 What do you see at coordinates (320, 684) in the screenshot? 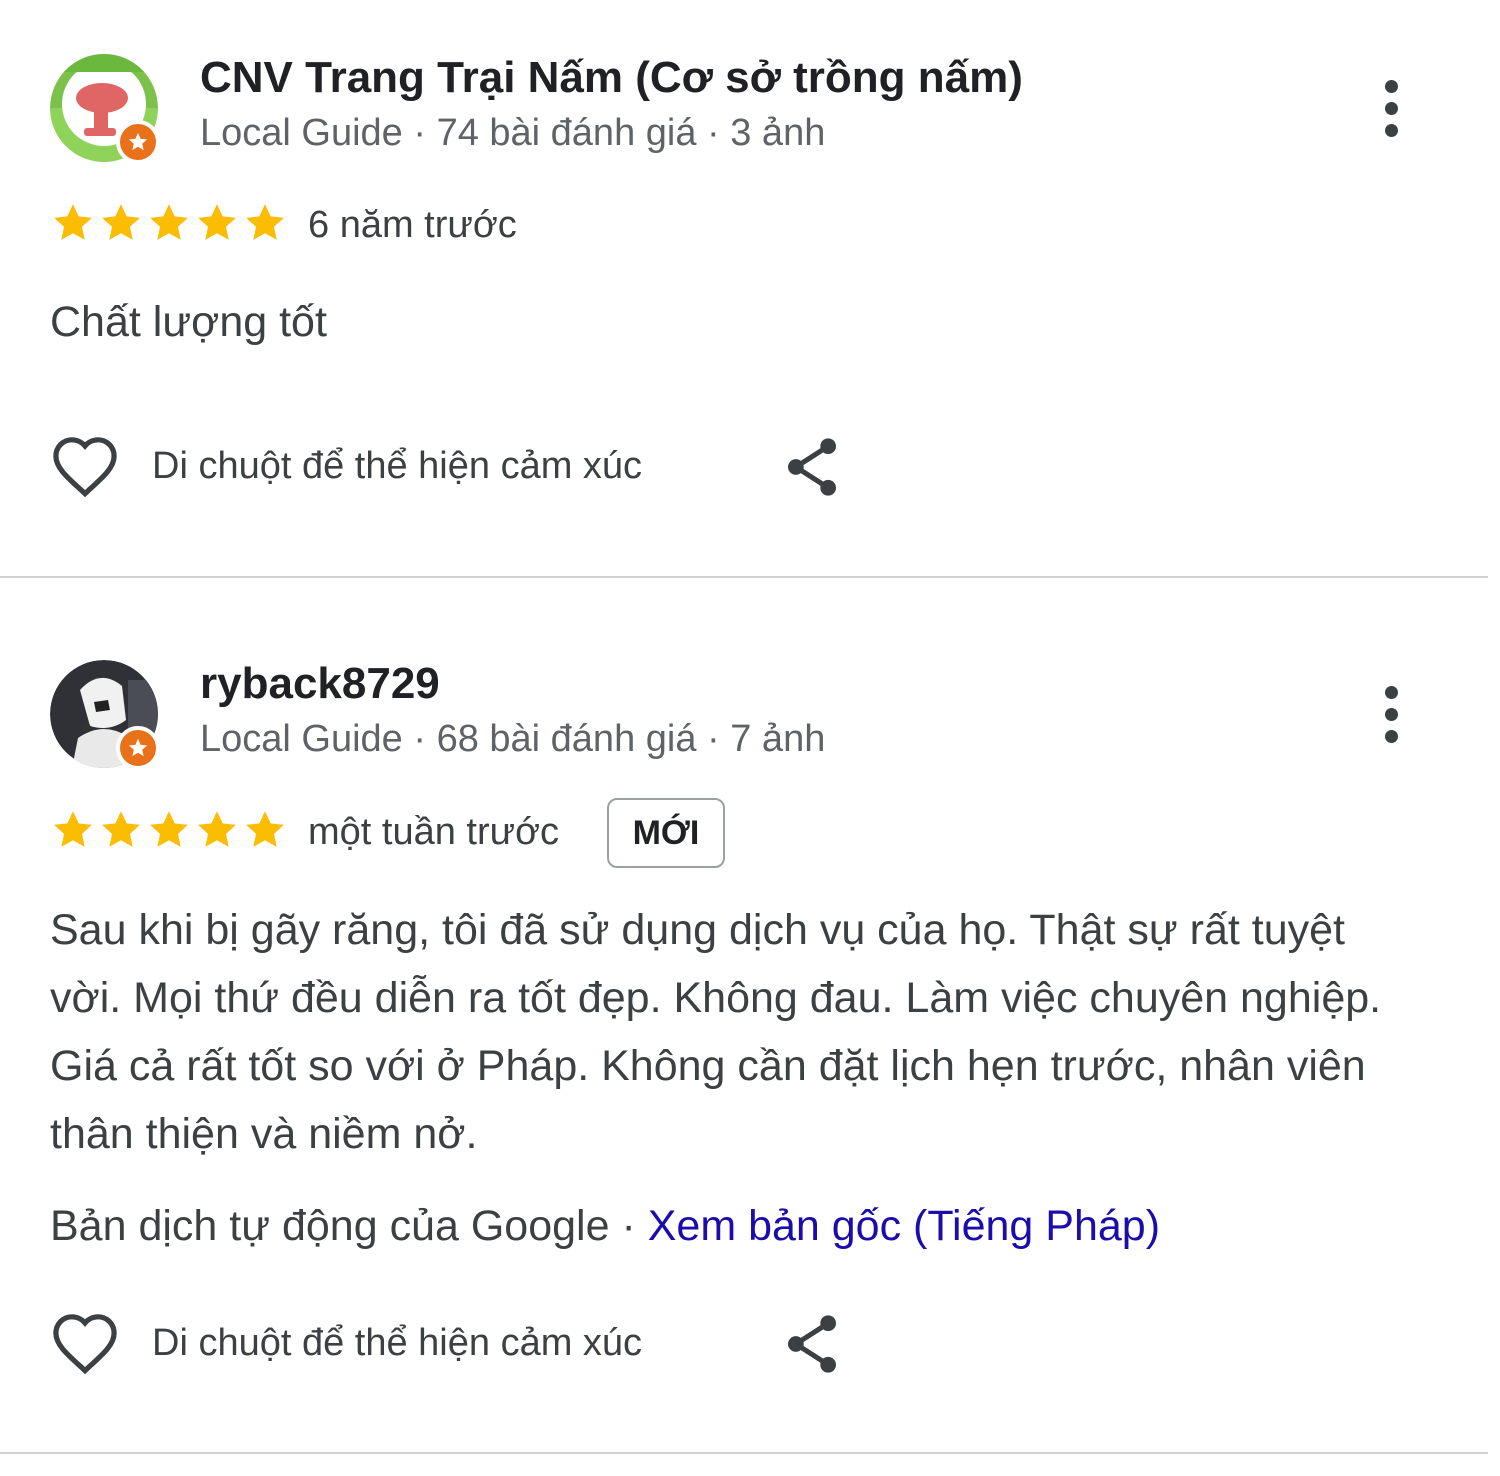
I see `author-name: ryback8729` at bounding box center [320, 684].